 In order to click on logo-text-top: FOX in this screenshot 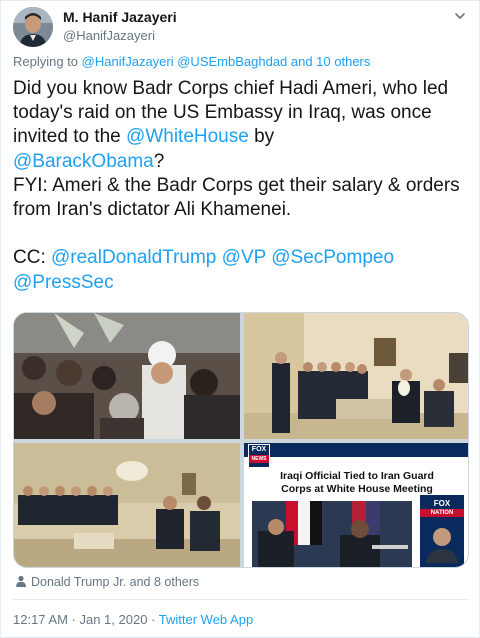, I will do `click(259, 449)`.